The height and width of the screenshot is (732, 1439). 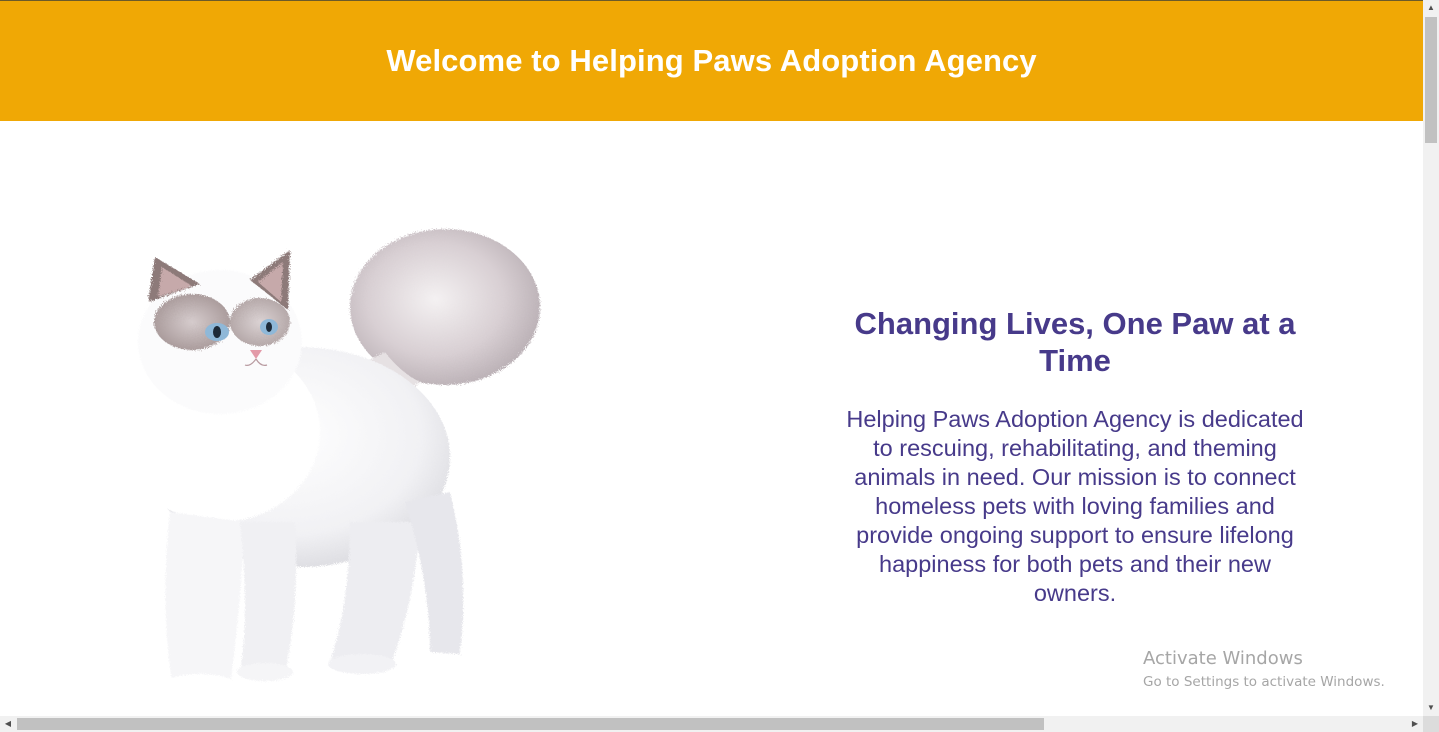 What do you see at coordinates (1431, 708) in the screenshot?
I see `scroll-down-arrow-icon: ▼` at bounding box center [1431, 708].